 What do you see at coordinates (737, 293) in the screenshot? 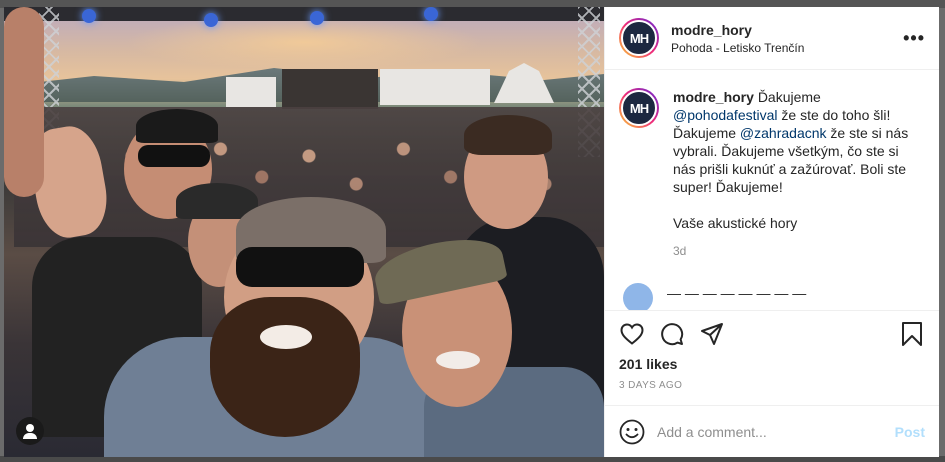
I see `next-comment-preview: — — — — — — — —` at bounding box center [737, 293].